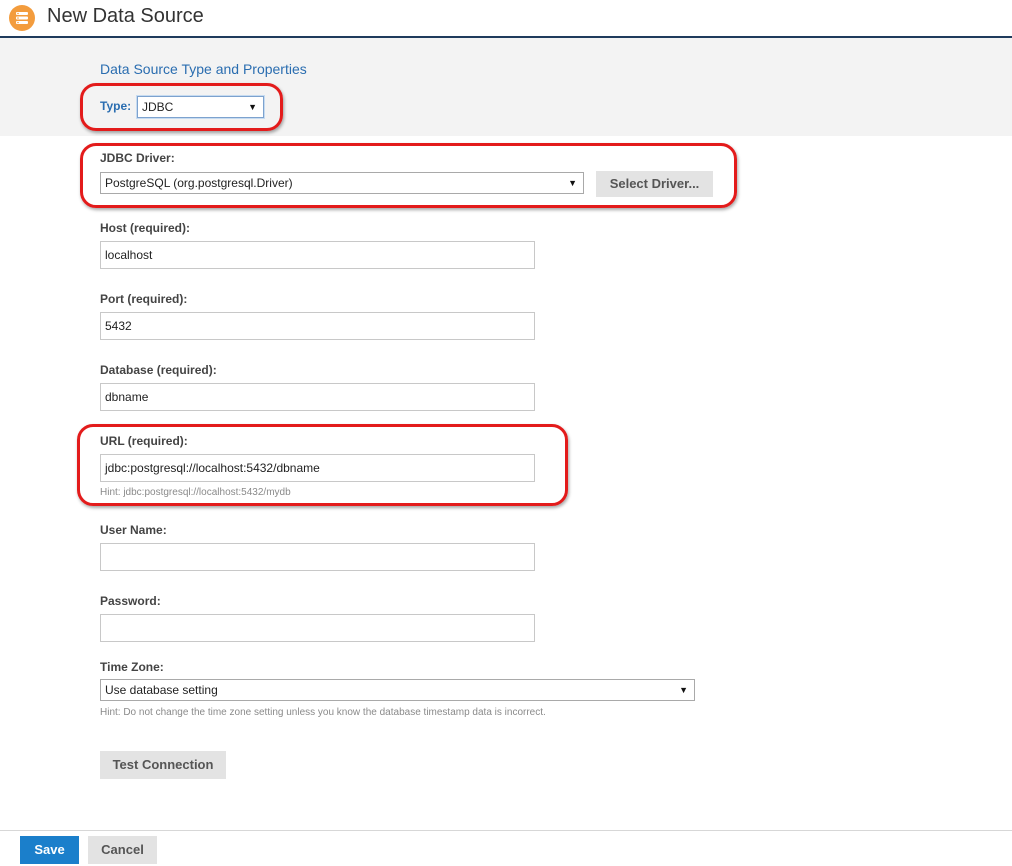  What do you see at coordinates (163, 765) in the screenshot?
I see `test-connection-button: Test Connection` at bounding box center [163, 765].